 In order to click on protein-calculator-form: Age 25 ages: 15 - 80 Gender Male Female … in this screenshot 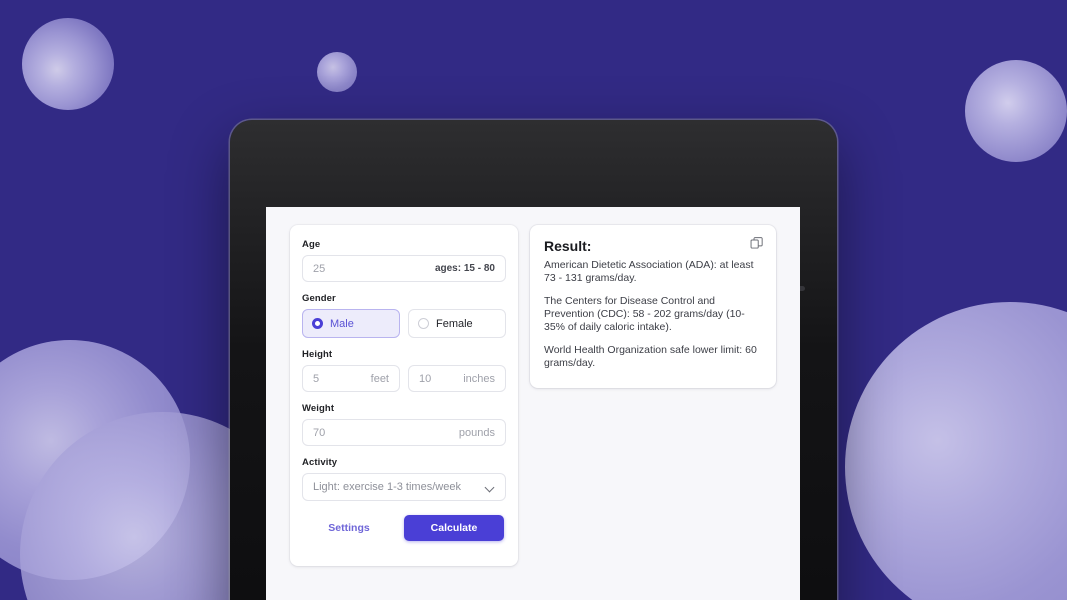, I will do `click(404, 395)`.